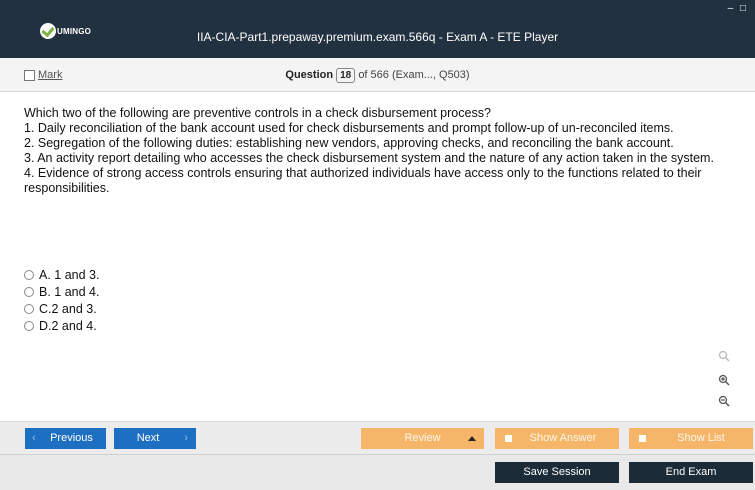 This screenshot has width=755, height=490. I want to click on option-text: 1 and 4., so click(77, 291).